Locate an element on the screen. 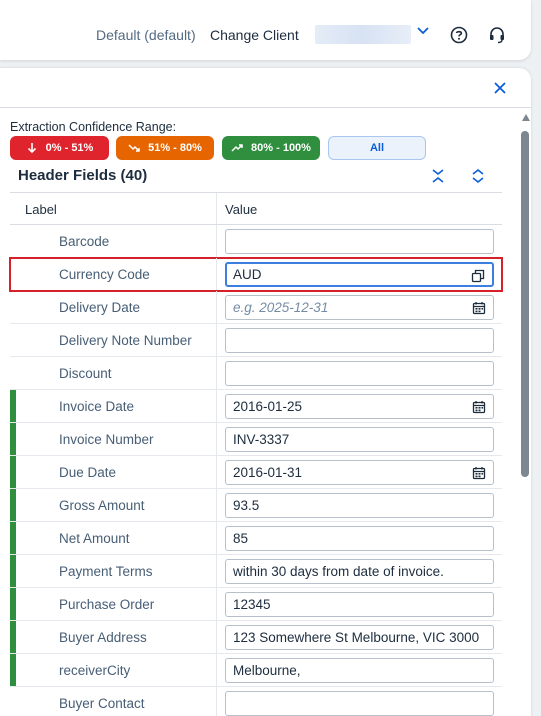 The width and height of the screenshot is (541, 716). field-label: Payment Terms is located at coordinates (106, 571).